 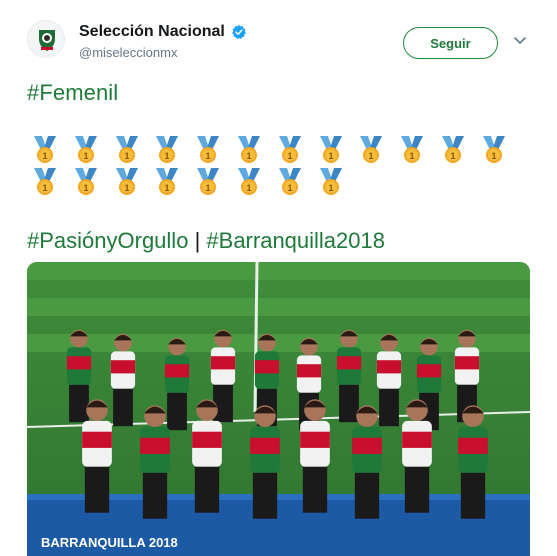 I want to click on medal-row: 1 1 1 1 1 1 1 1, so click(x=274, y=182).